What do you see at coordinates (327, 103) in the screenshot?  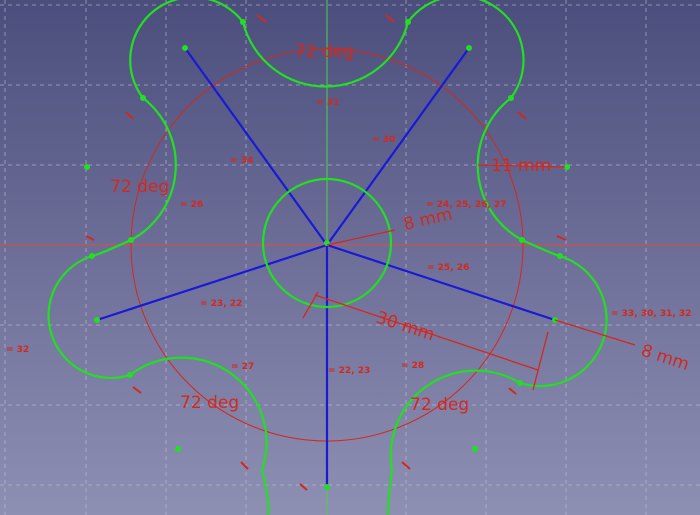 I see `constraint-label: = 31` at bounding box center [327, 103].